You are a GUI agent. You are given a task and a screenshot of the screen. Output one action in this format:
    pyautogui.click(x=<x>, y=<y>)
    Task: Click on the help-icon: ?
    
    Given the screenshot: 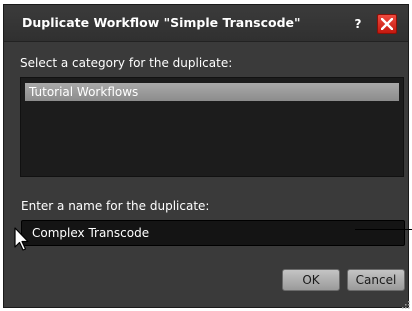 What is the action you would take?
    pyautogui.click(x=358, y=24)
    